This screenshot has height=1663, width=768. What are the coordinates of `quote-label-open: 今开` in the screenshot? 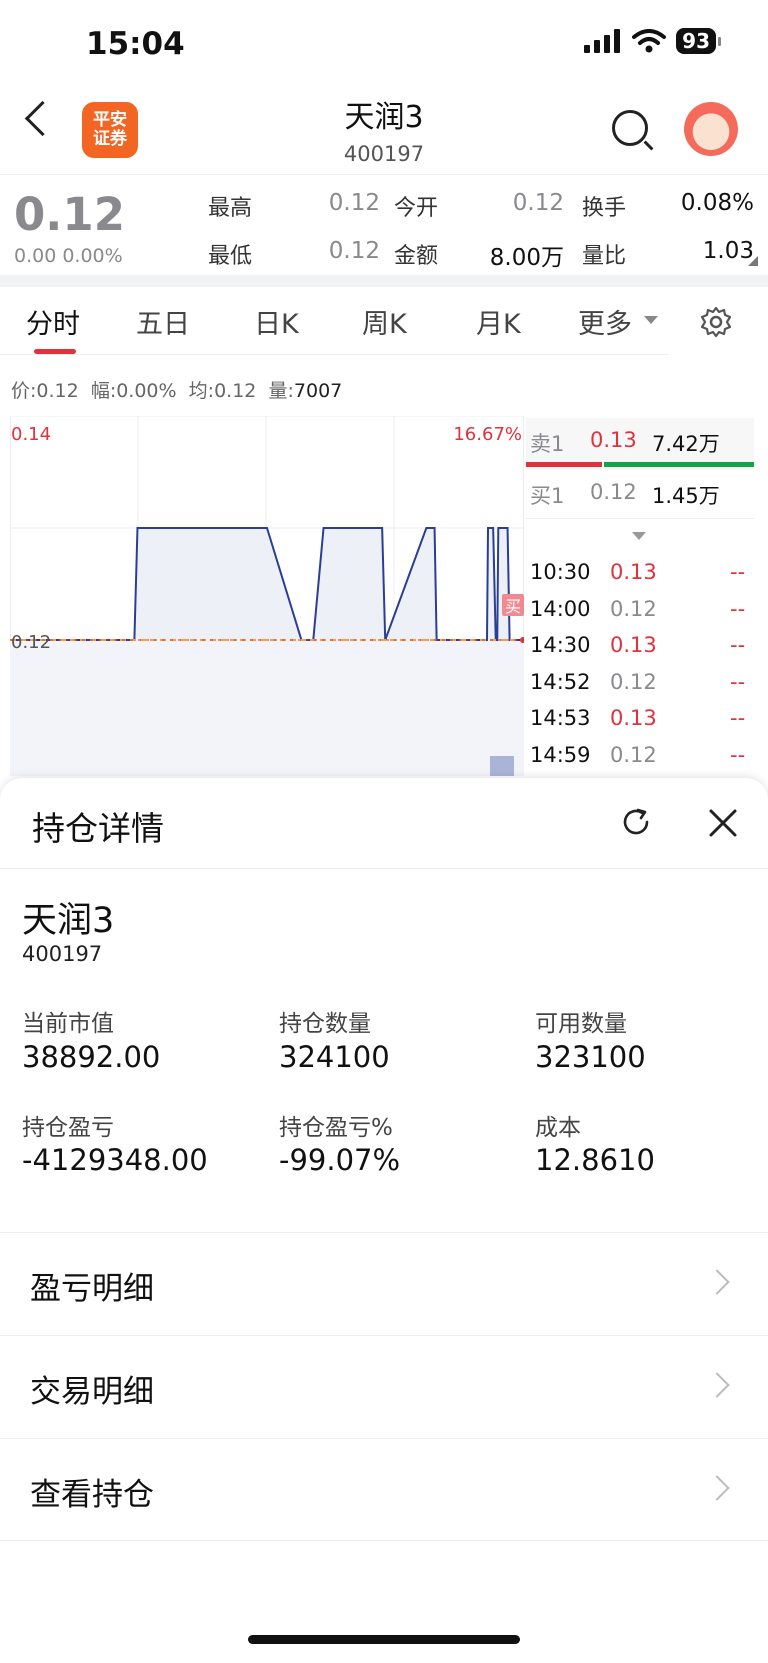 It's located at (416, 208).